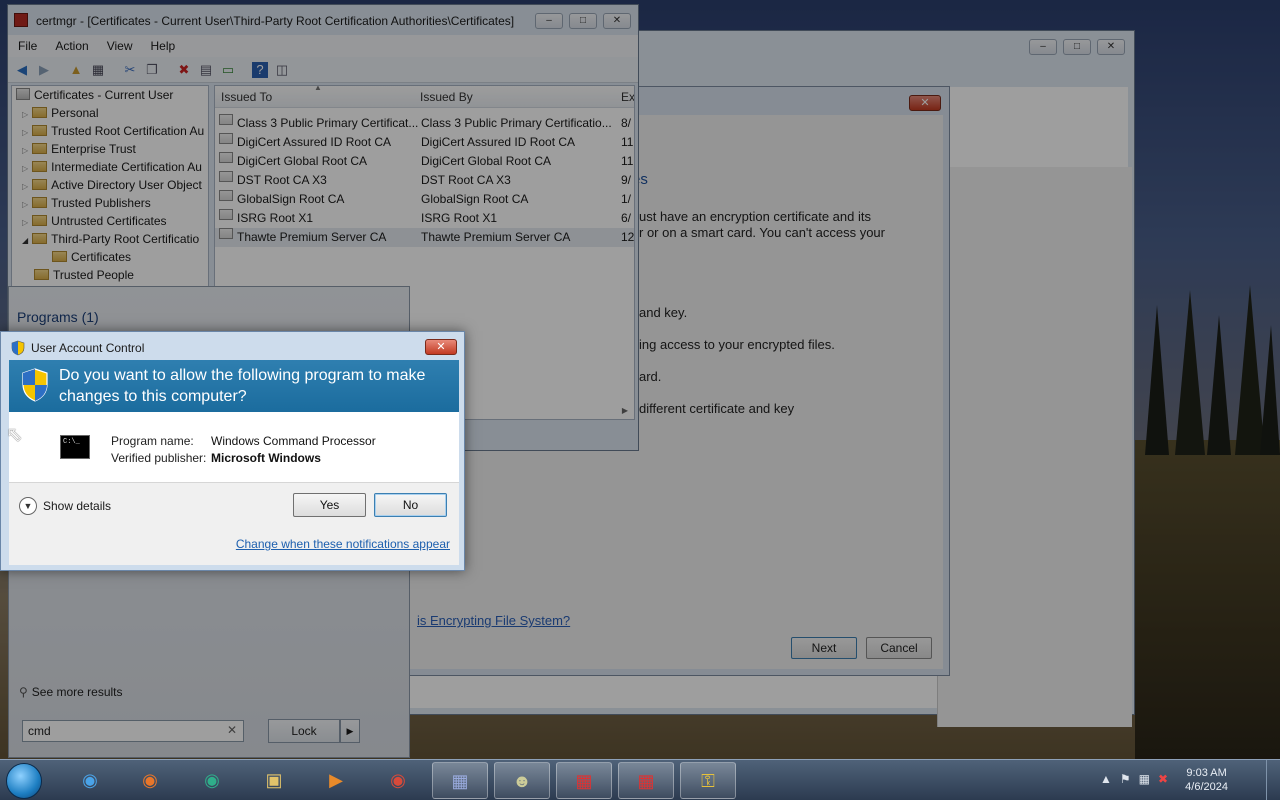 The image size is (1280, 800). Describe the element at coordinates (441, 347) in the screenshot. I see `close-button: ✕` at that location.